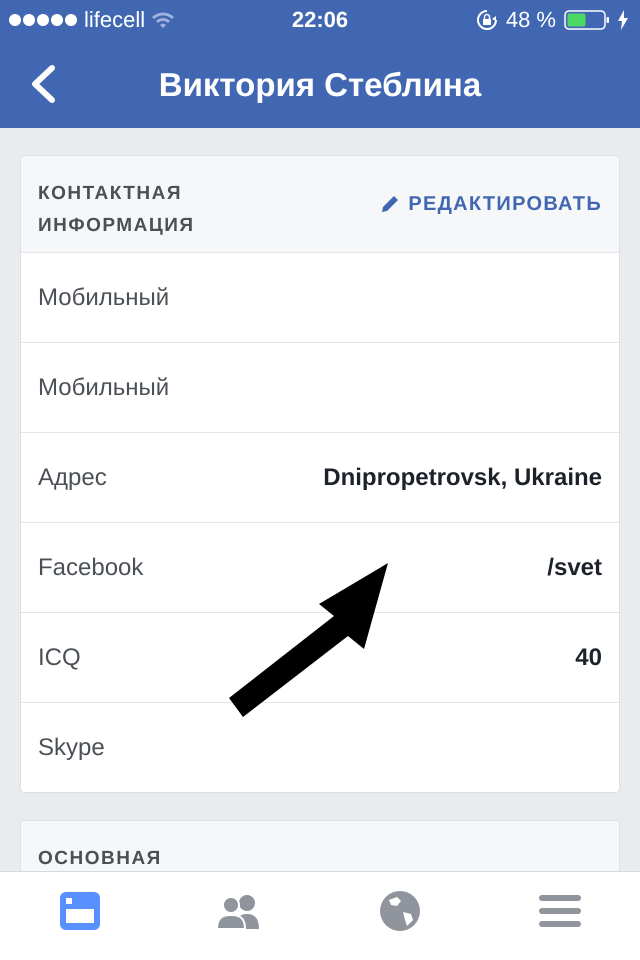 The width and height of the screenshot is (640, 960). I want to click on field-value: Dnipropetrovsk, Ukraine, so click(462, 478).